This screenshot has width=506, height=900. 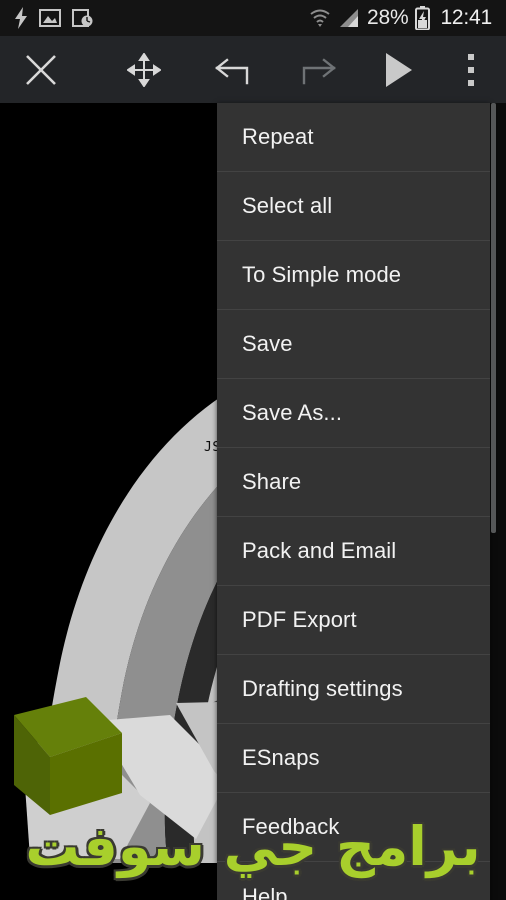 I want to click on menu-item-pack-and-email: Pack and Email, so click(x=353, y=551).